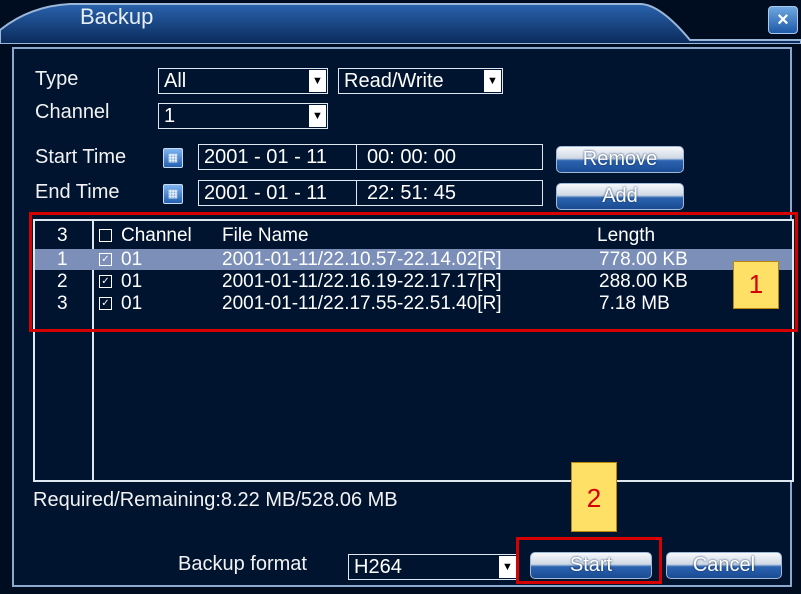  I want to click on backup-format-select: H264 ▼, so click(433, 567).